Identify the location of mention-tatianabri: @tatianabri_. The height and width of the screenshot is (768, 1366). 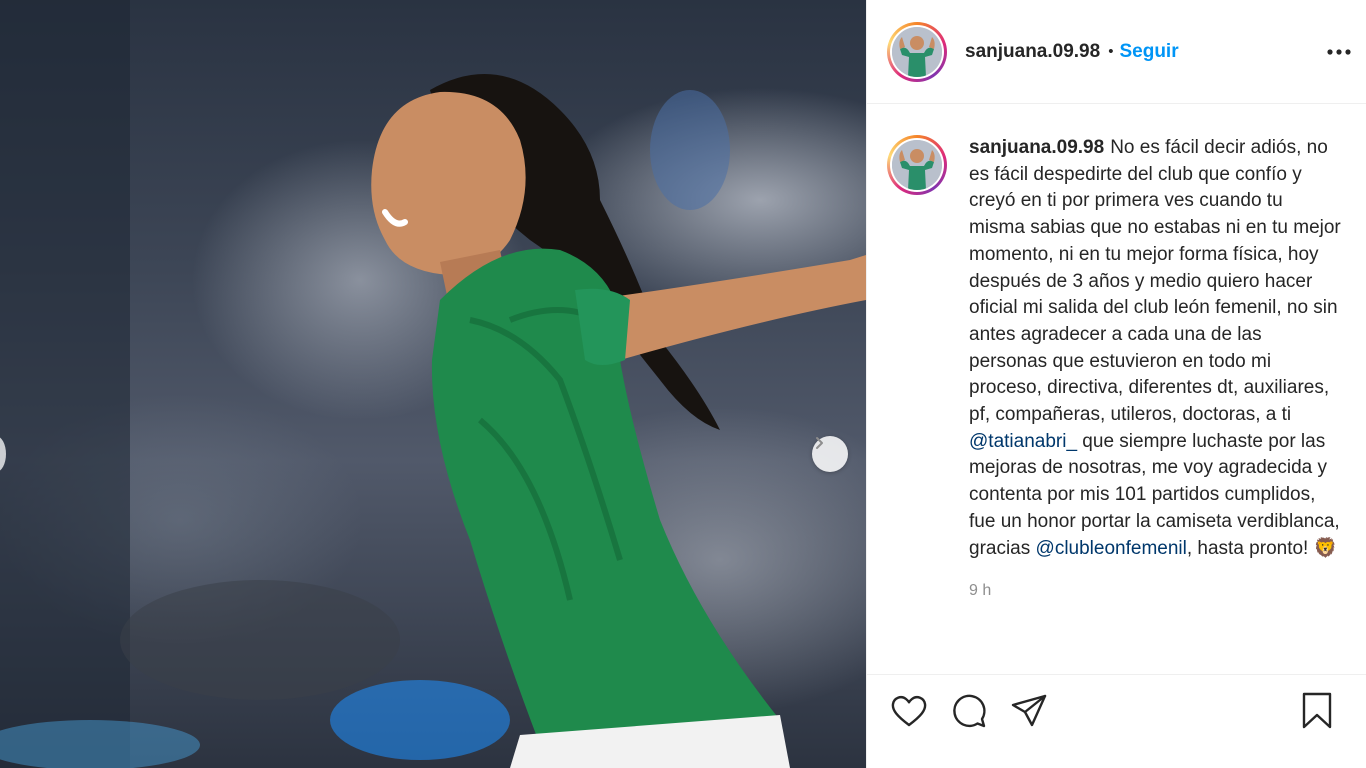
(1023, 441).